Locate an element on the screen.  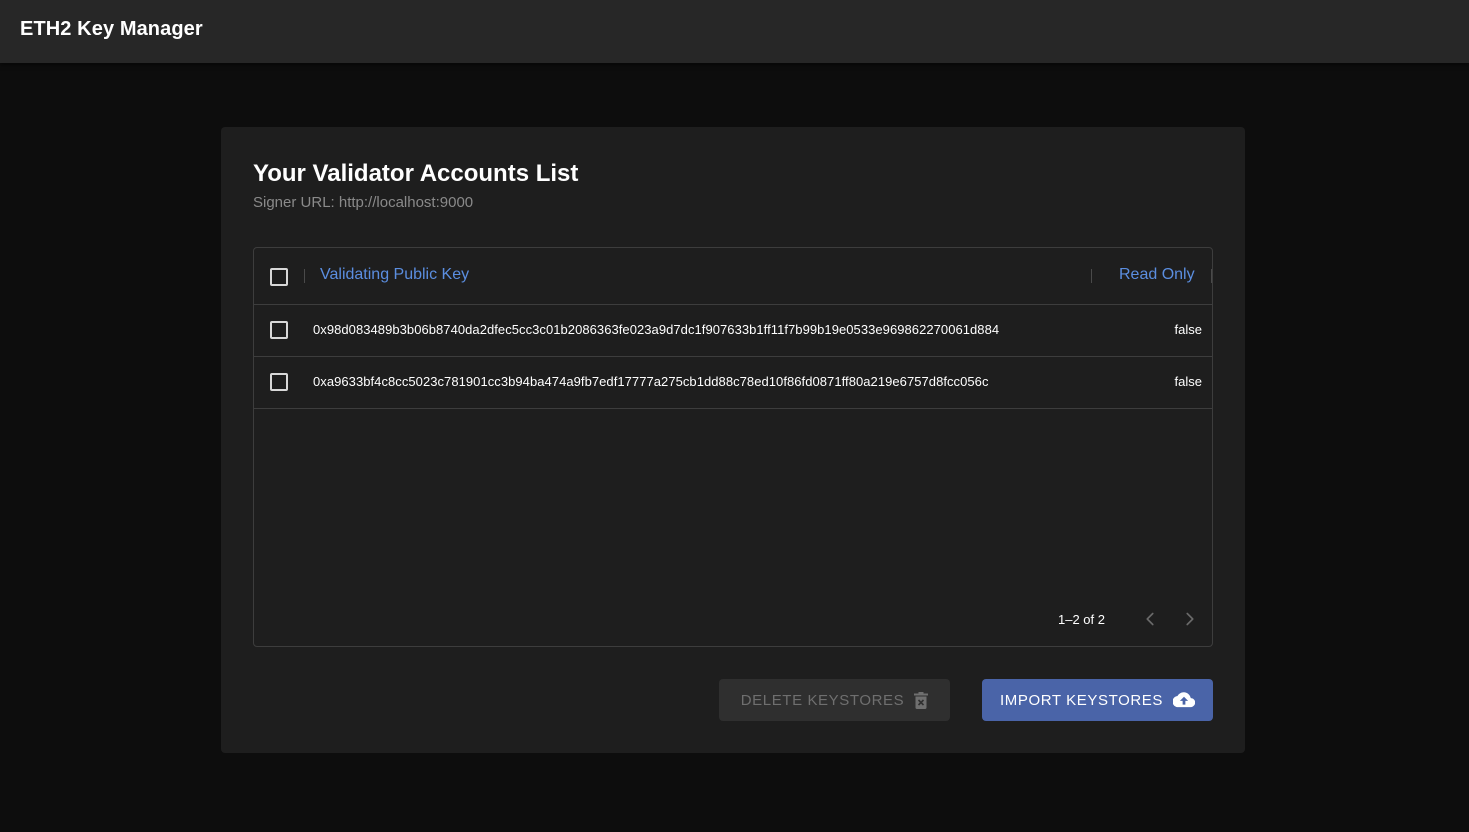
delete-button-label: DELETE KEYSTORES is located at coordinates (822, 700).